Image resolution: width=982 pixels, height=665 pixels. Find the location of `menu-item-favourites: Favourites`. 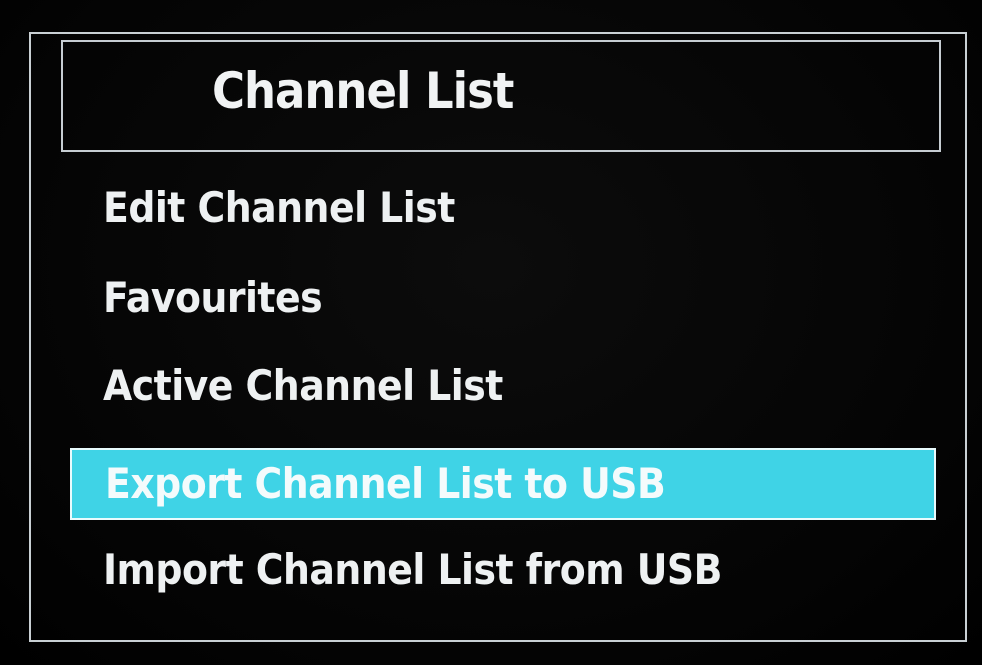

menu-item-favourites: Favourites is located at coordinates (503, 298).